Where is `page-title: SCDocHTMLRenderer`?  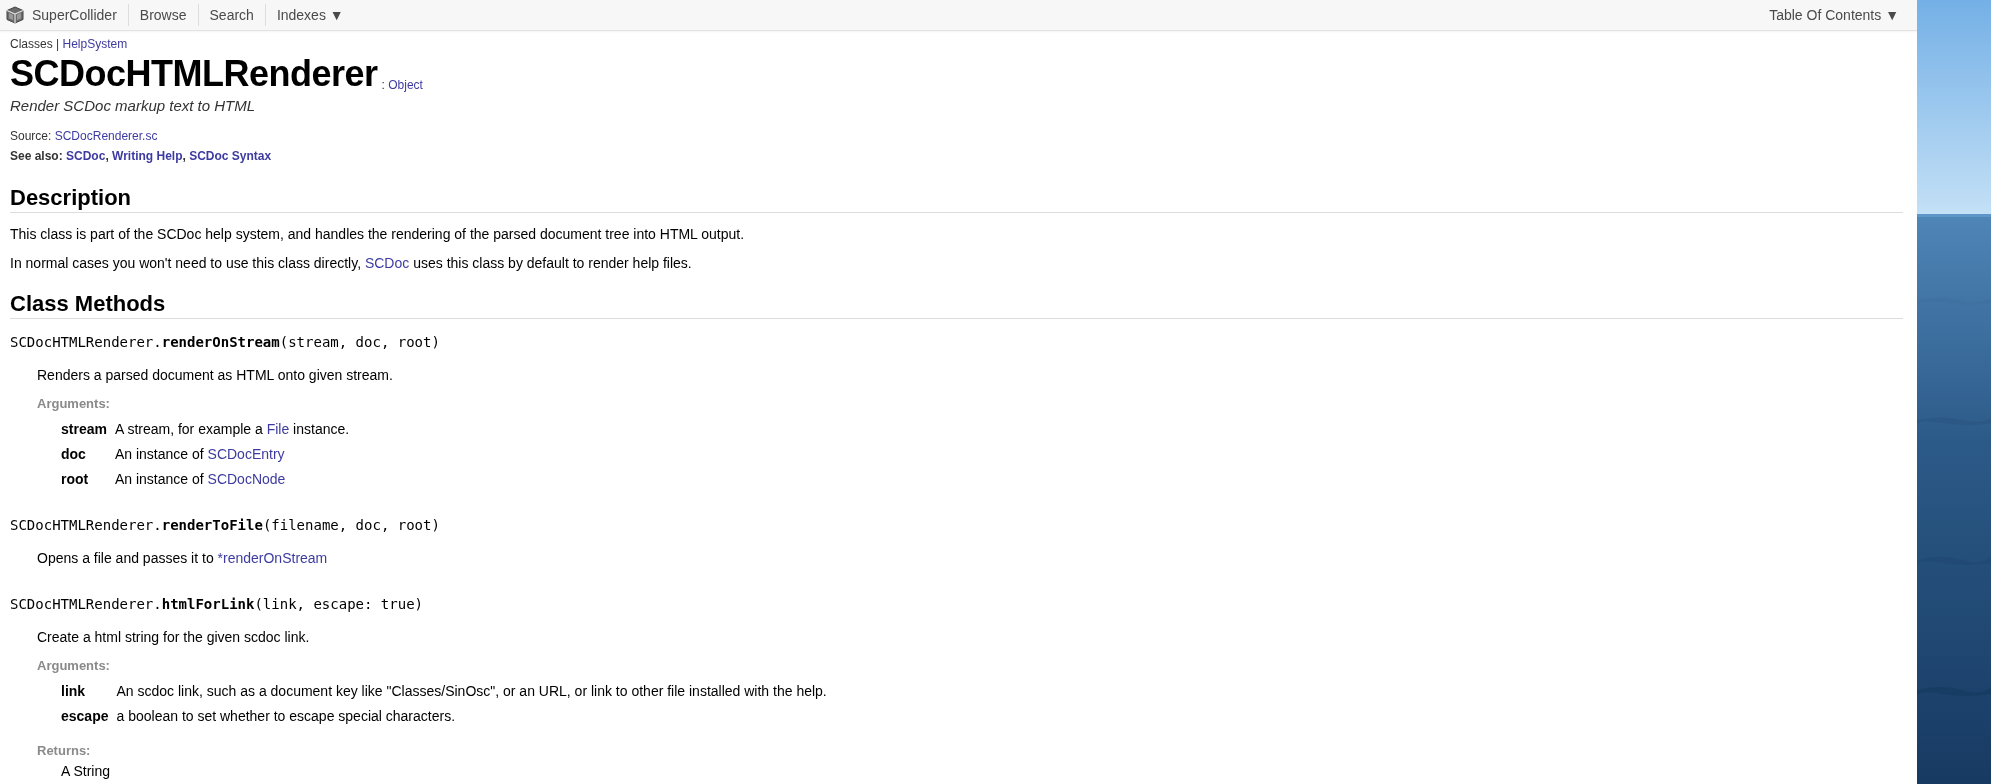
page-title: SCDocHTMLRenderer is located at coordinates (194, 74).